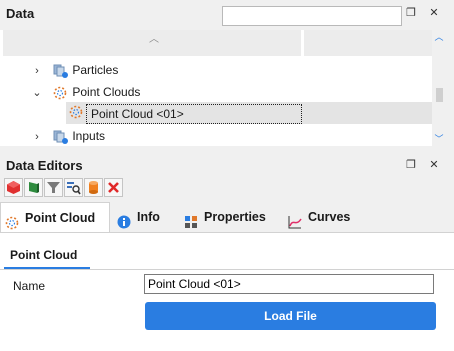 This screenshot has width=454, height=351. I want to click on scroll-up-icon: ︿, so click(439, 37).